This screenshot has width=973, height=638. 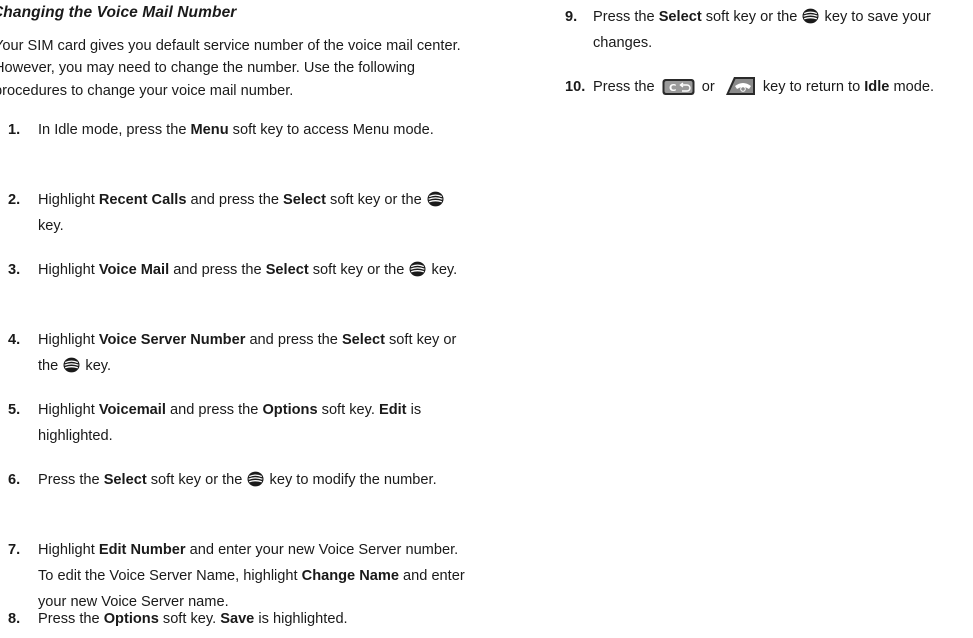 What do you see at coordinates (132, 410) in the screenshot?
I see `bold-term: Voicemail` at bounding box center [132, 410].